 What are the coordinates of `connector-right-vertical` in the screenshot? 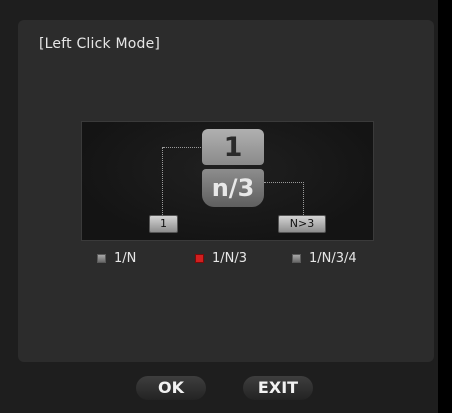 It's located at (303, 198).